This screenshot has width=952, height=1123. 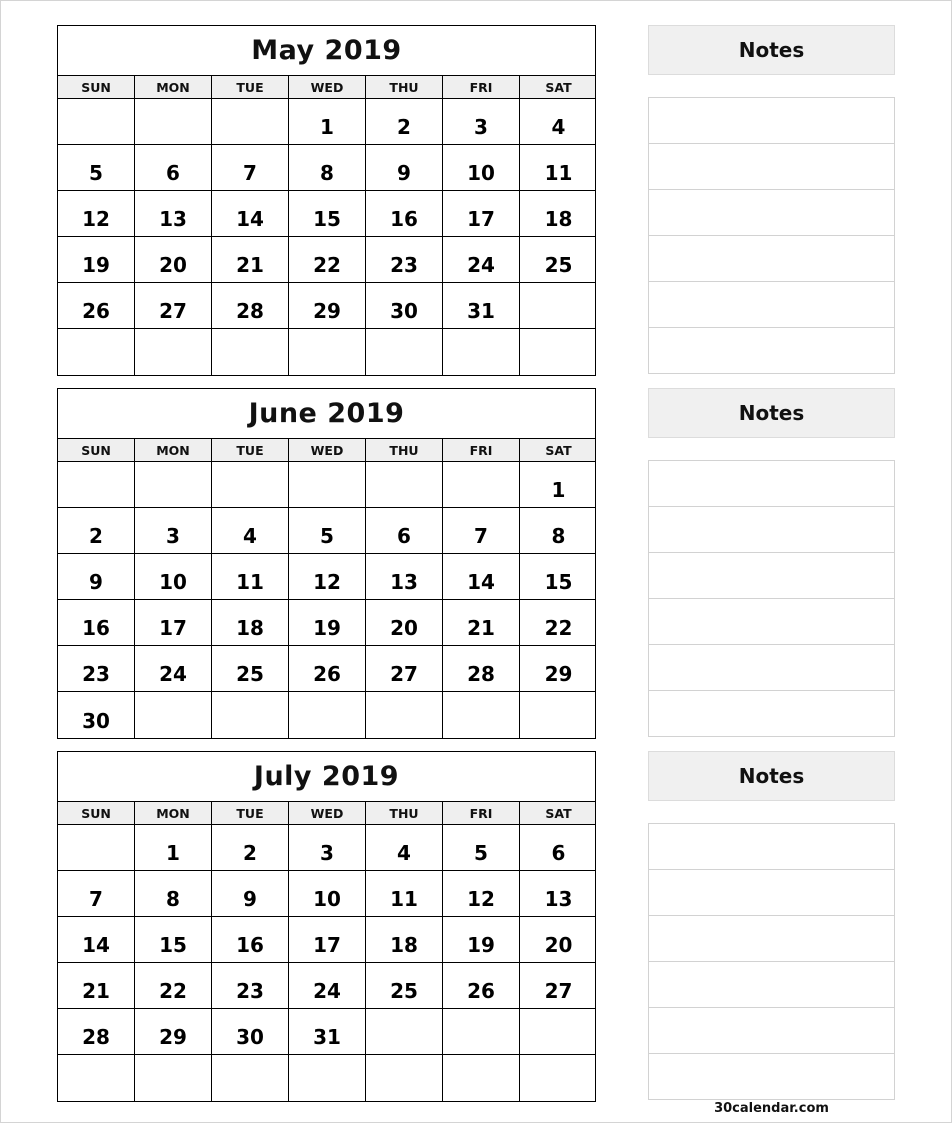 I want to click on day-cell: 7, so click(x=481, y=530).